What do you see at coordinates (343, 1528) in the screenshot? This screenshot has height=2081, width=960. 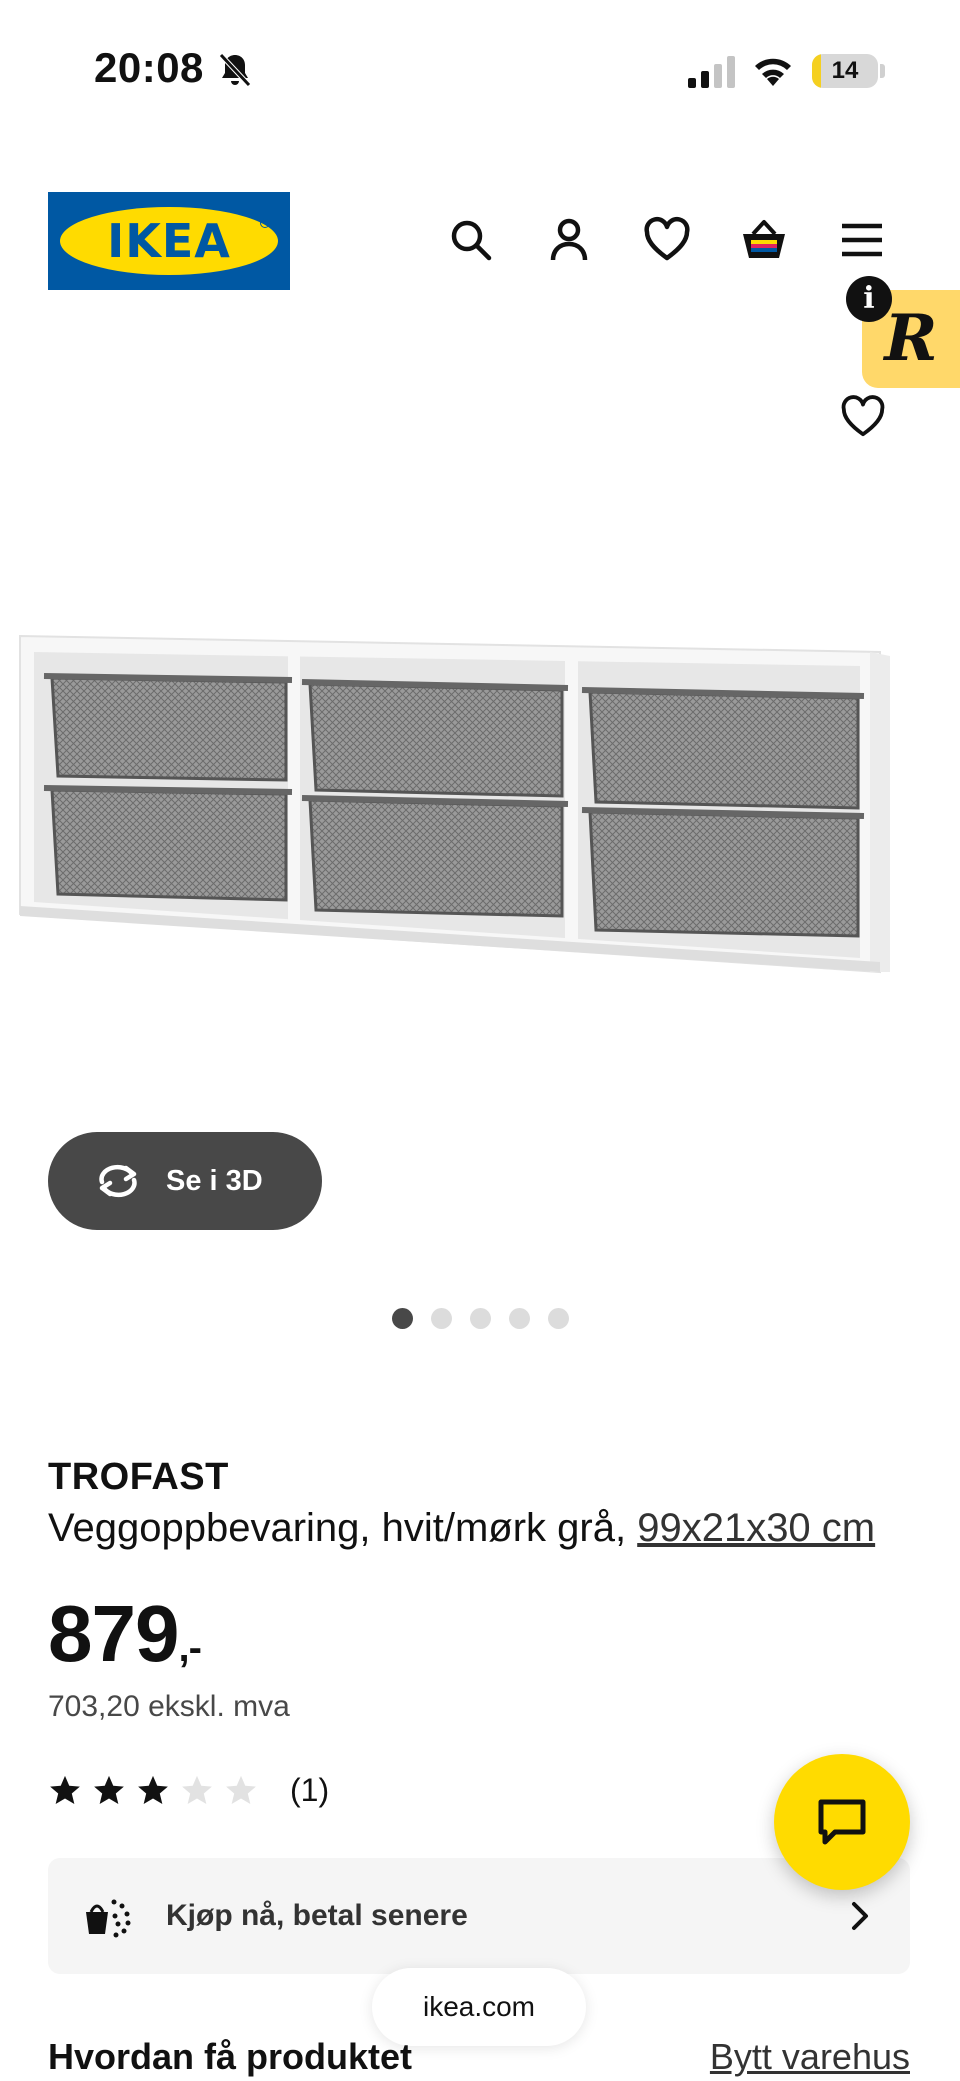 I see `product-description-text: Veggoppbevaring, hvit/mørk grå,` at bounding box center [343, 1528].